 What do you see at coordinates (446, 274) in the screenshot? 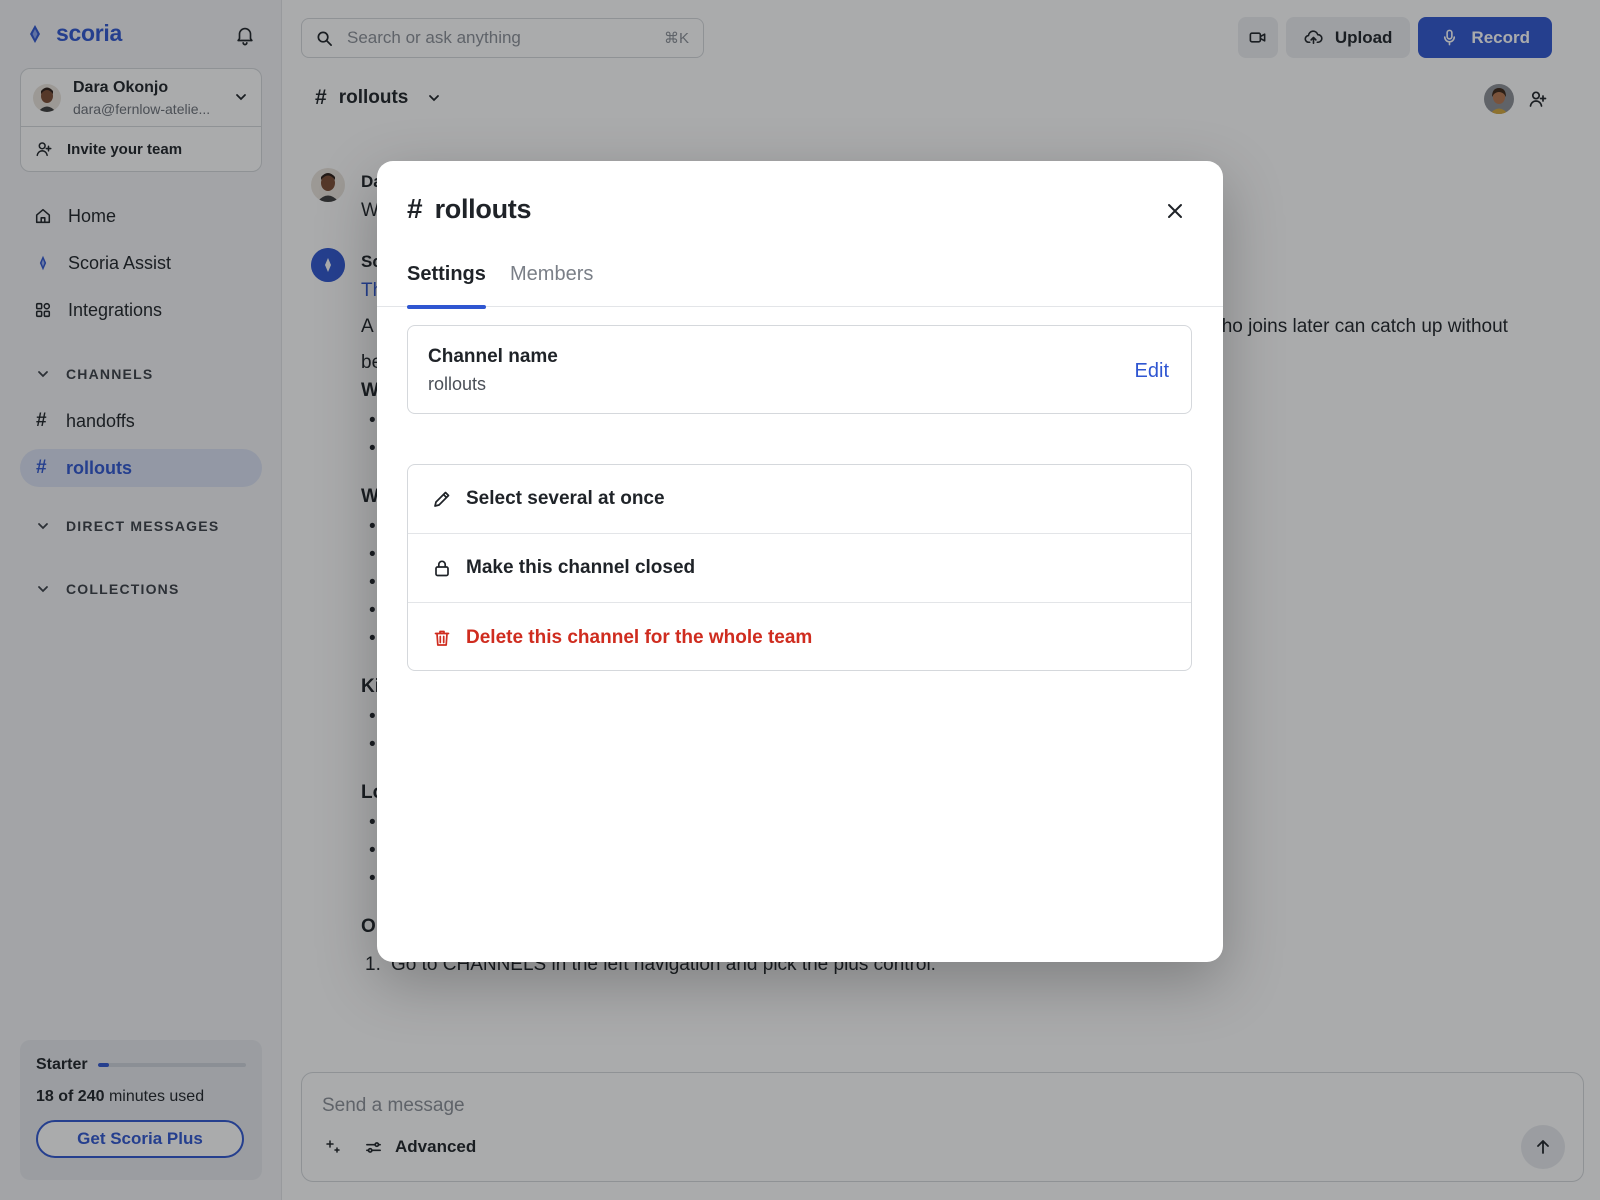
I see `tab-settings-label: Settings` at bounding box center [446, 274].